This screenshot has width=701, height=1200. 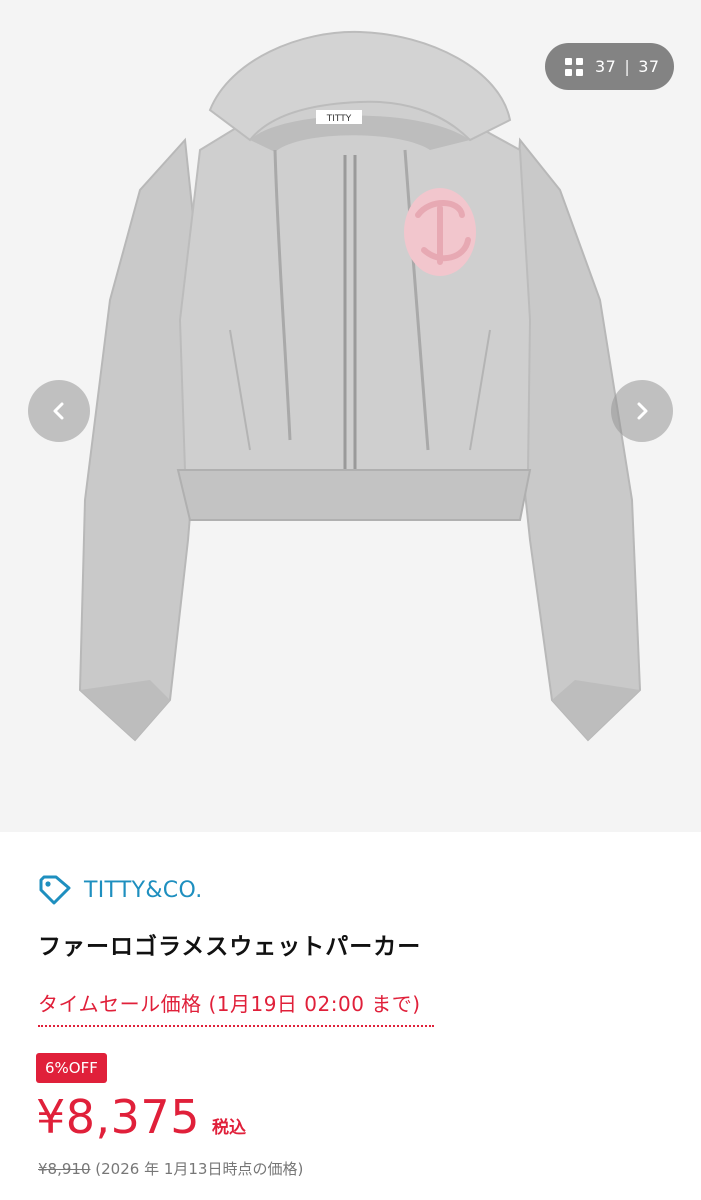 I want to click on original-price: ¥8,910, so click(x=64, y=1169).